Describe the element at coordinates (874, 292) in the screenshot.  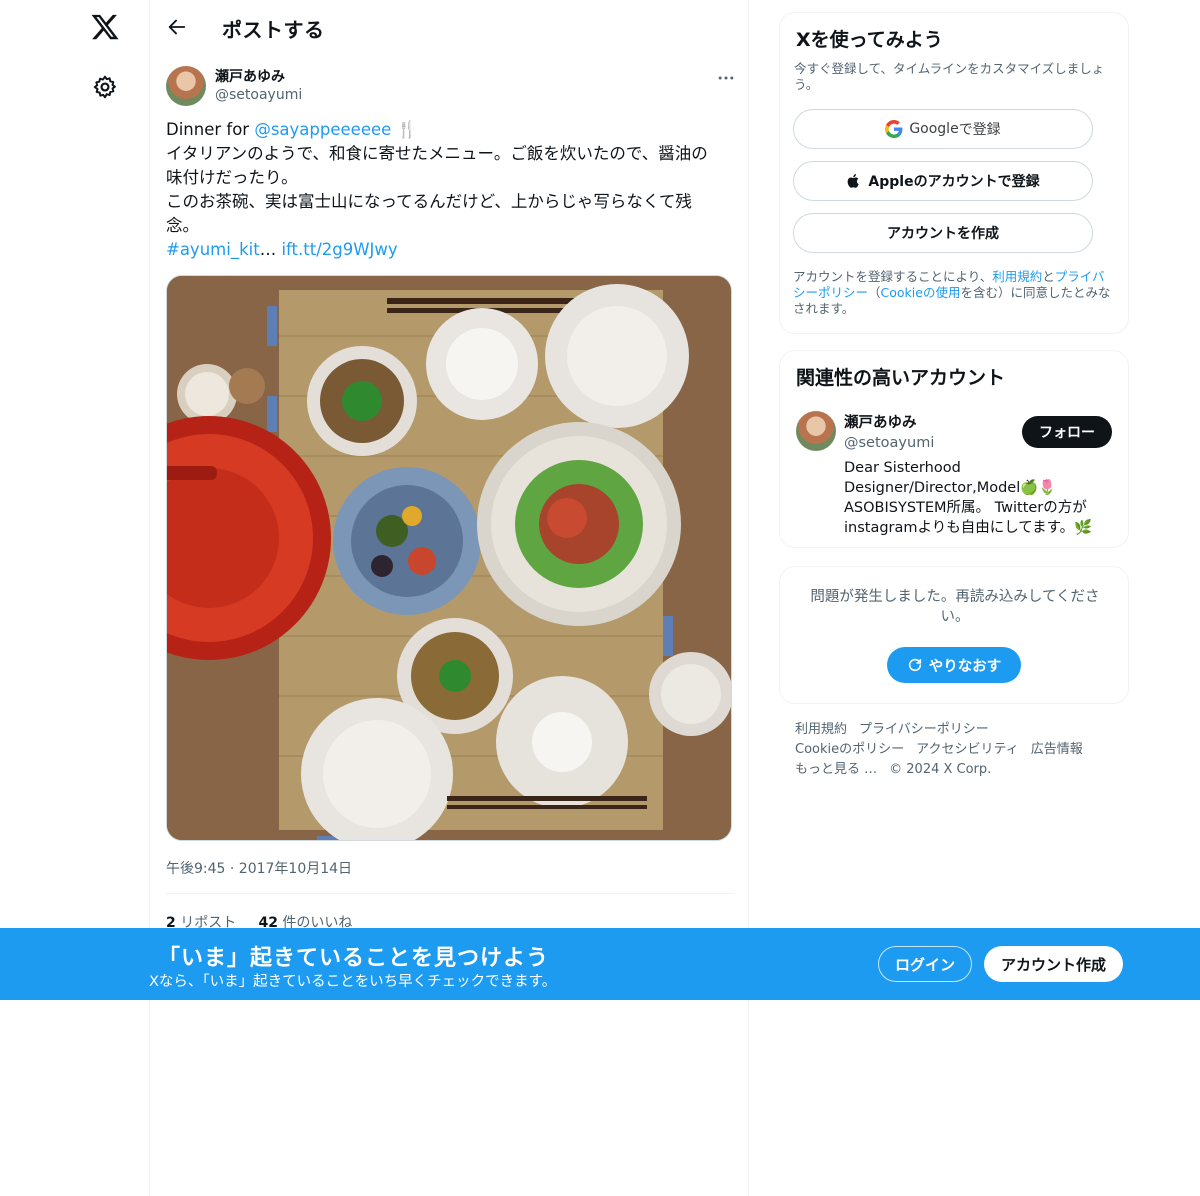
I see `legal-text-3: （` at that location.